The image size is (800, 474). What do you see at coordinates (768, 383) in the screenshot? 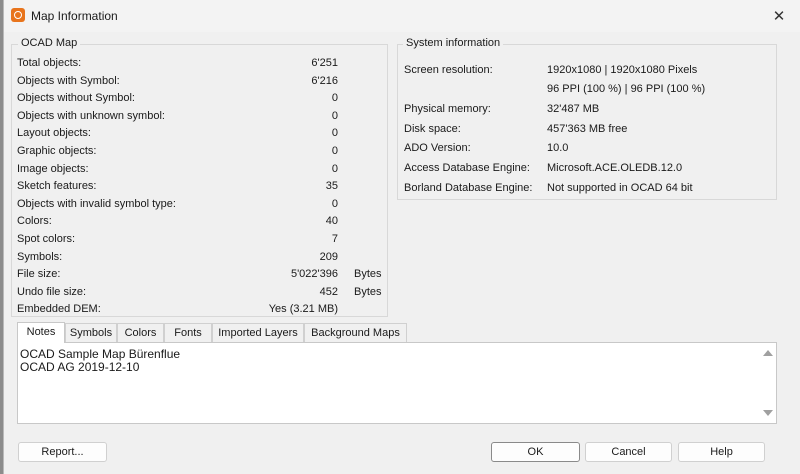
I see `notes-scrollbar` at bounding box center [768, 383].